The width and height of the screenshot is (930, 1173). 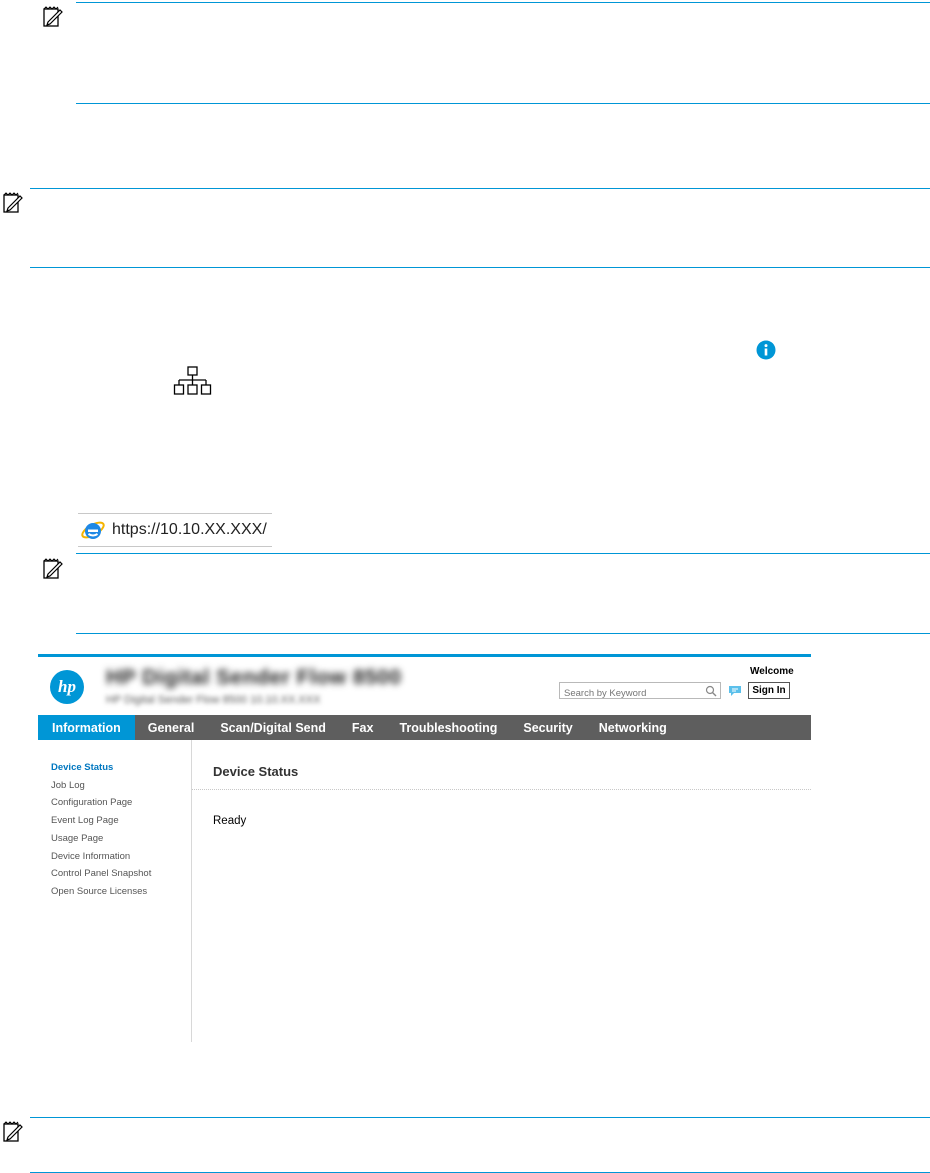 I want to click on note-3-top-rule, so click(x=503, y=553).